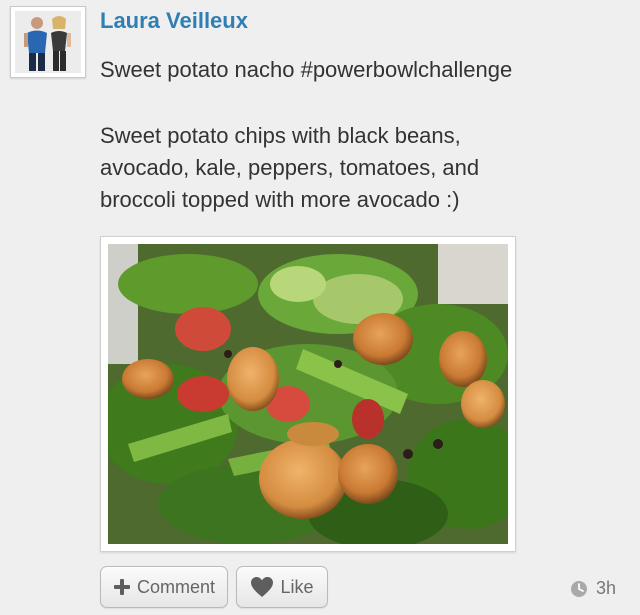 The width and height of the screenshot is (640, 615). Describe the element at coordinates (280, 135) in the screenshot. I see `post-body-line: Sweet potato chips with black beans,` at that location.